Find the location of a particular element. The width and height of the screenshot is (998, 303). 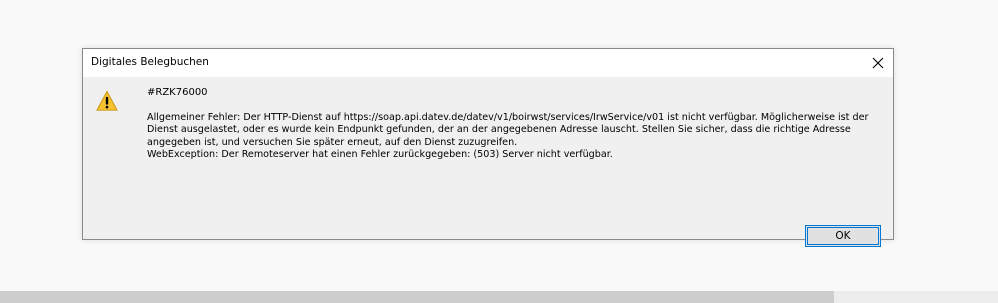

dialog-title: Digitales Belegbuchen is located at coordinates (150, 62).